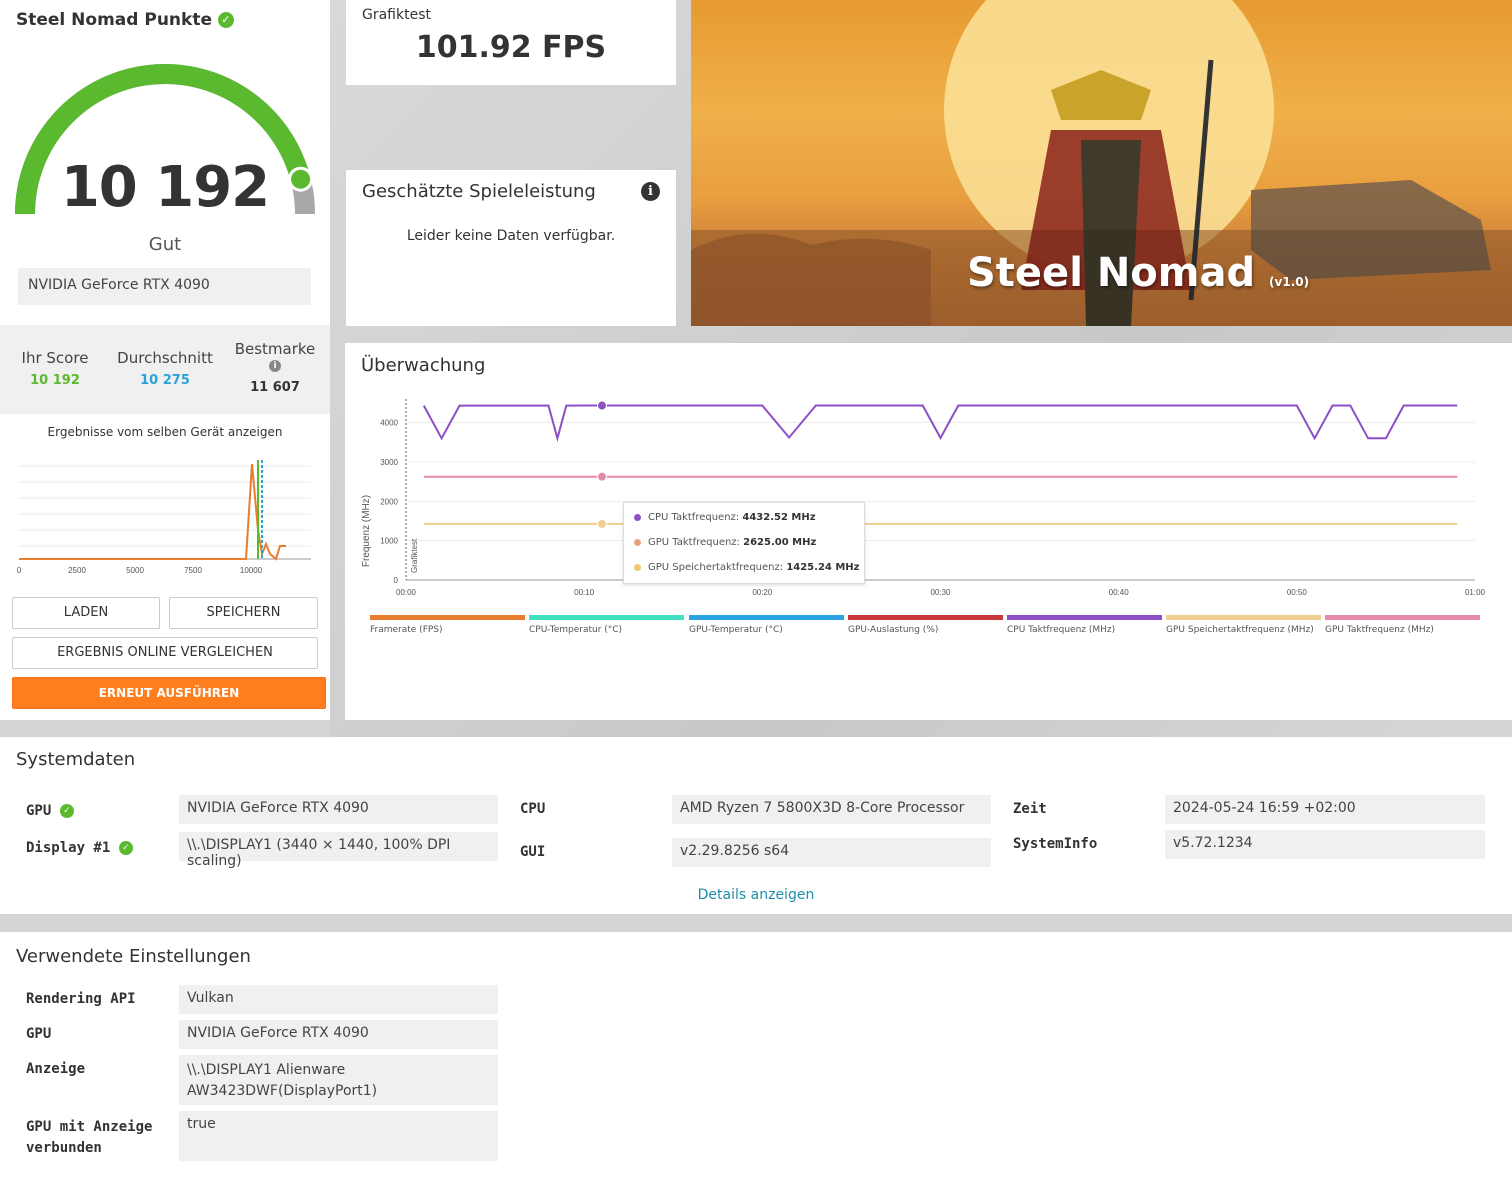  I want to click on y-tick-labels: 0 1000 2000 3000 4000, so click(389, 502).